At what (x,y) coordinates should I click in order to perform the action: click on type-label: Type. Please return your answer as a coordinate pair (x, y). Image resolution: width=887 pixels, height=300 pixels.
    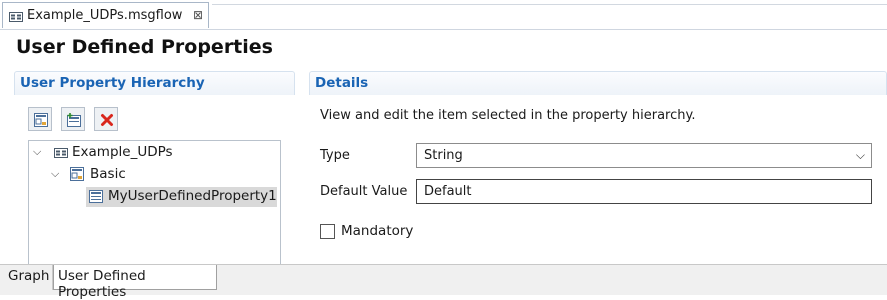
    Looking at the image, I should click on (335, 155).